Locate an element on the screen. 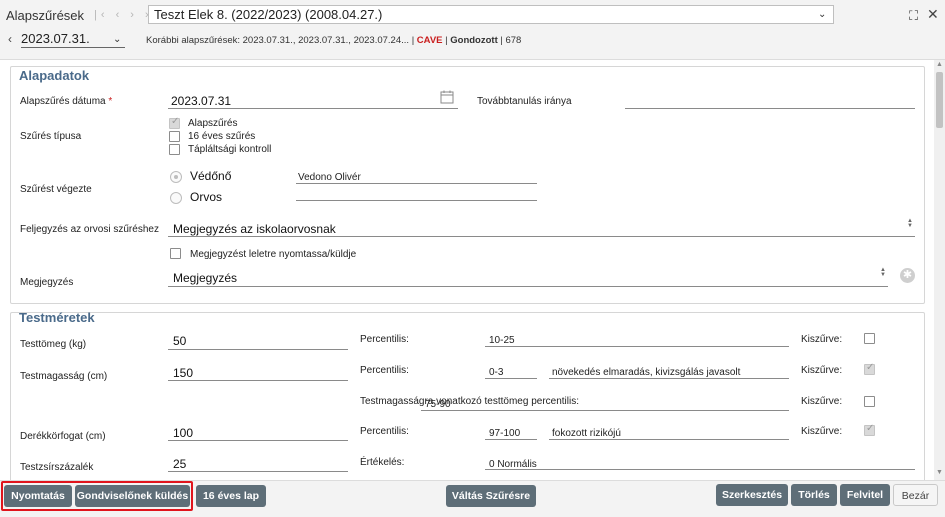 This screenshot has height=517, width=945. gear-icon: ✱ is located at coordinates (907, 275).